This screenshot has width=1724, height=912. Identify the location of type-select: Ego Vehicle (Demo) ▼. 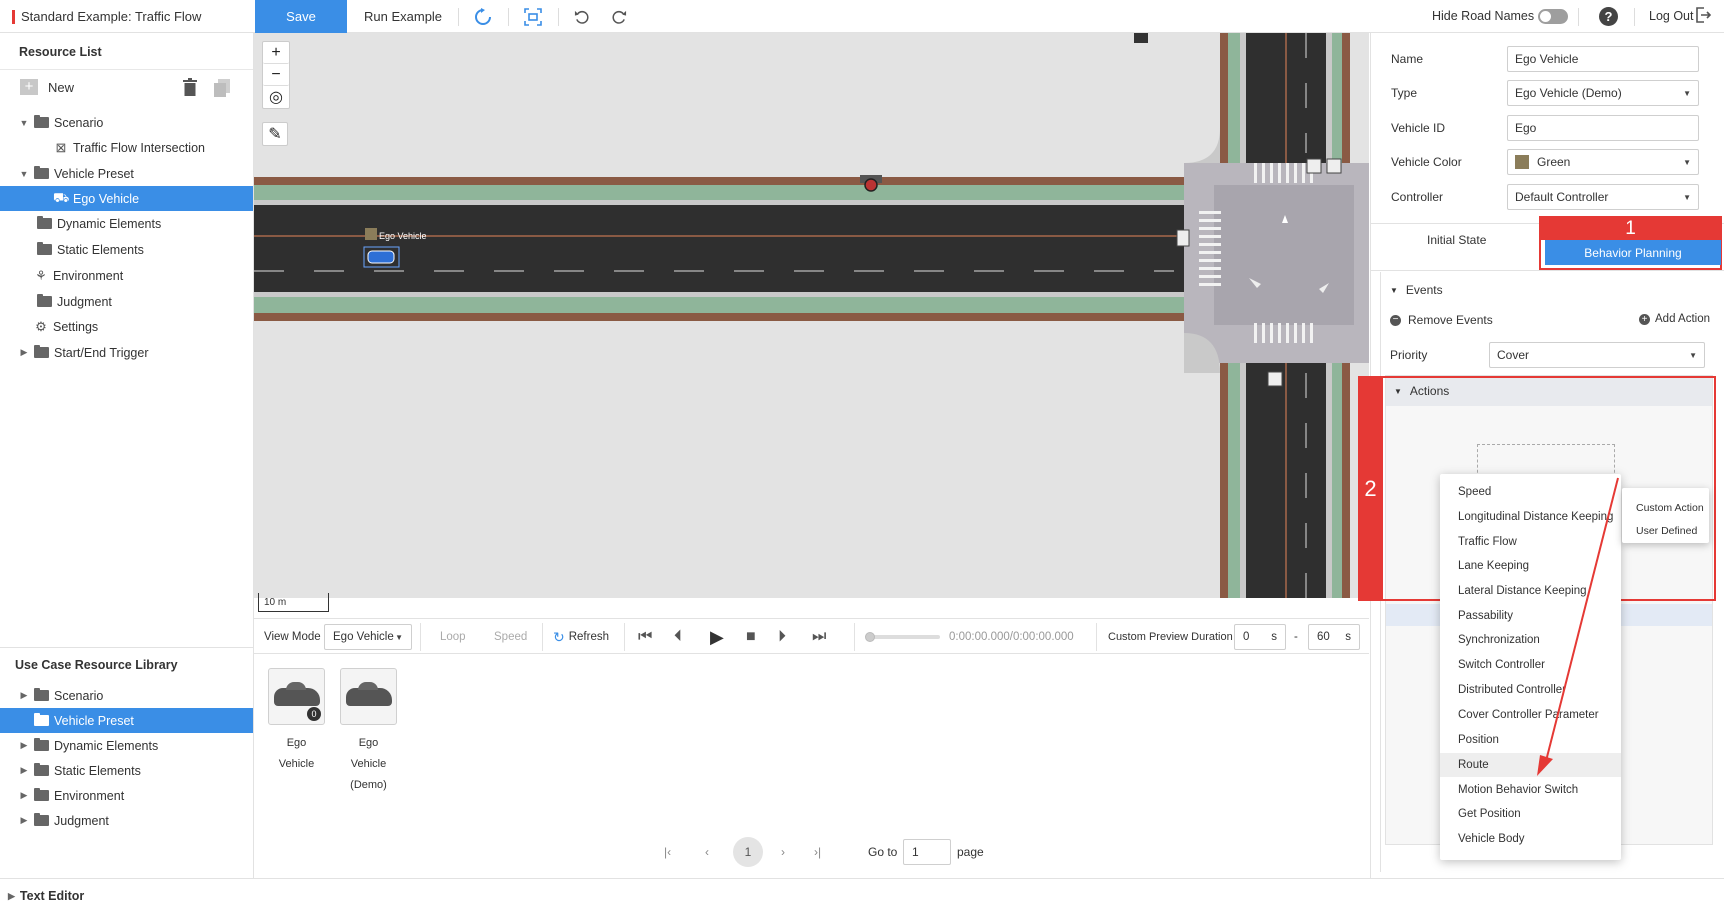
(1603, 93).